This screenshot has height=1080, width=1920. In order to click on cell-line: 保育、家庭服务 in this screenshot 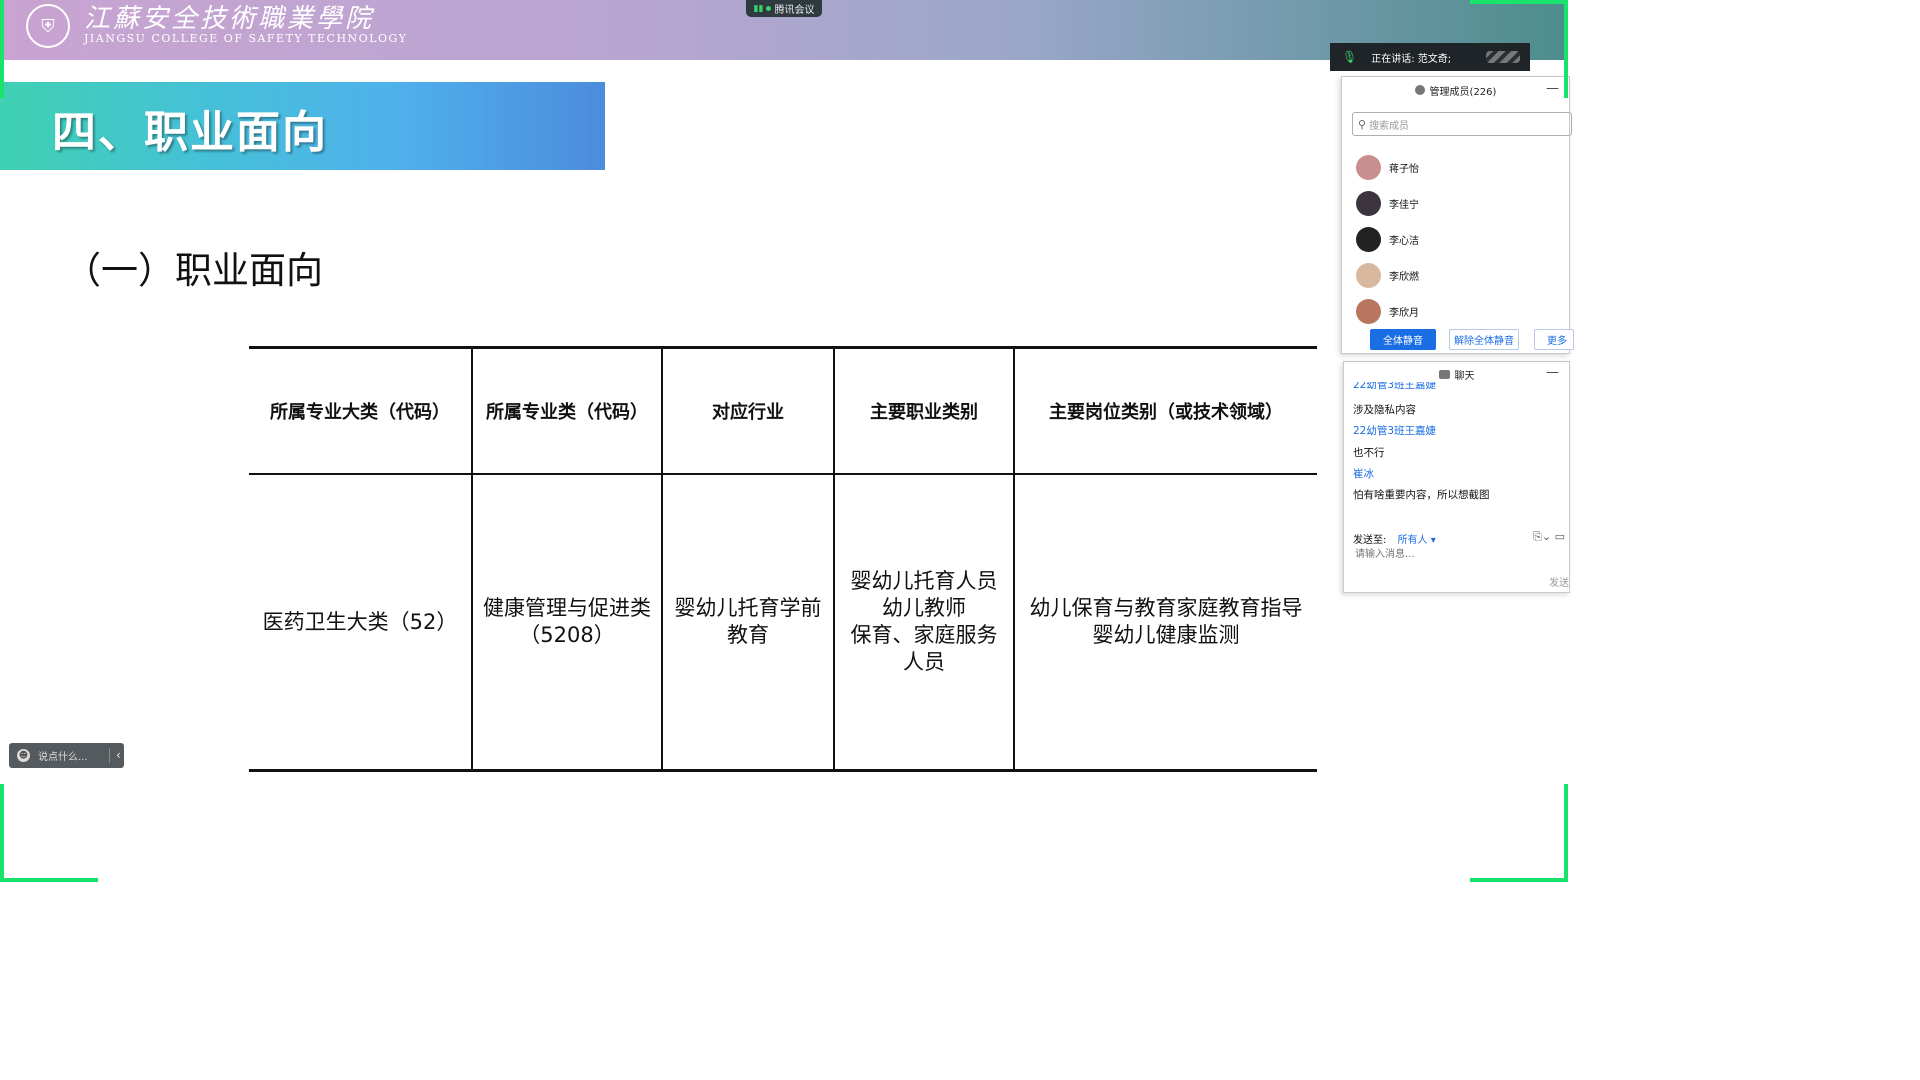, I will do `click(924, 635)`.